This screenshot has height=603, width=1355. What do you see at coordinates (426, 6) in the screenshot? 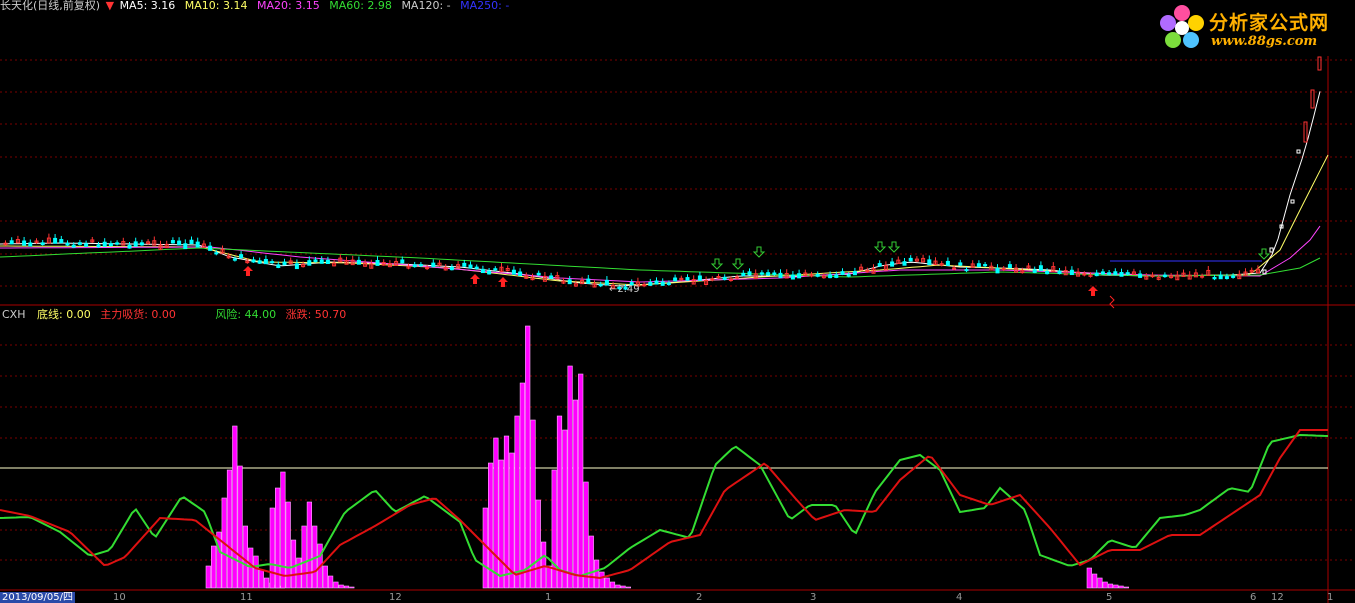
I see `ma120-label: MA120: -` at bounding box center [426, 6].